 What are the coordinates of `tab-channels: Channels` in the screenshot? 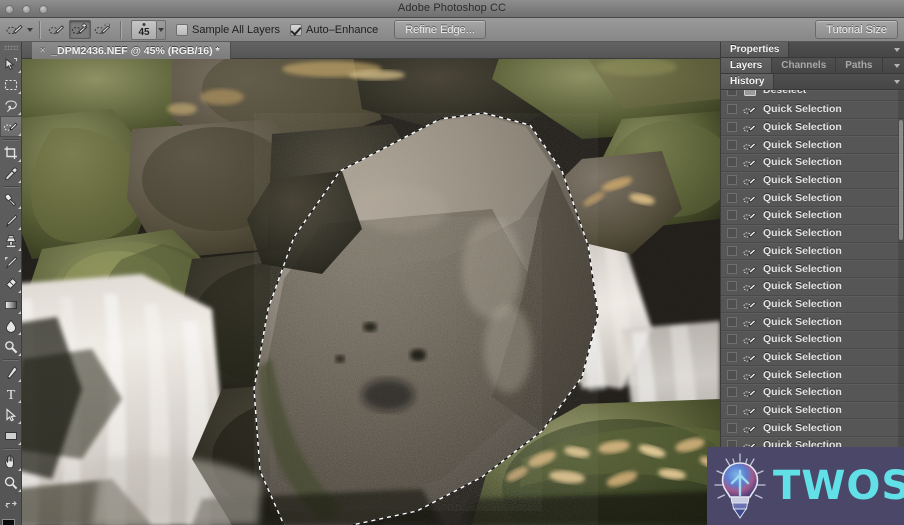 It's located at (804, 65).